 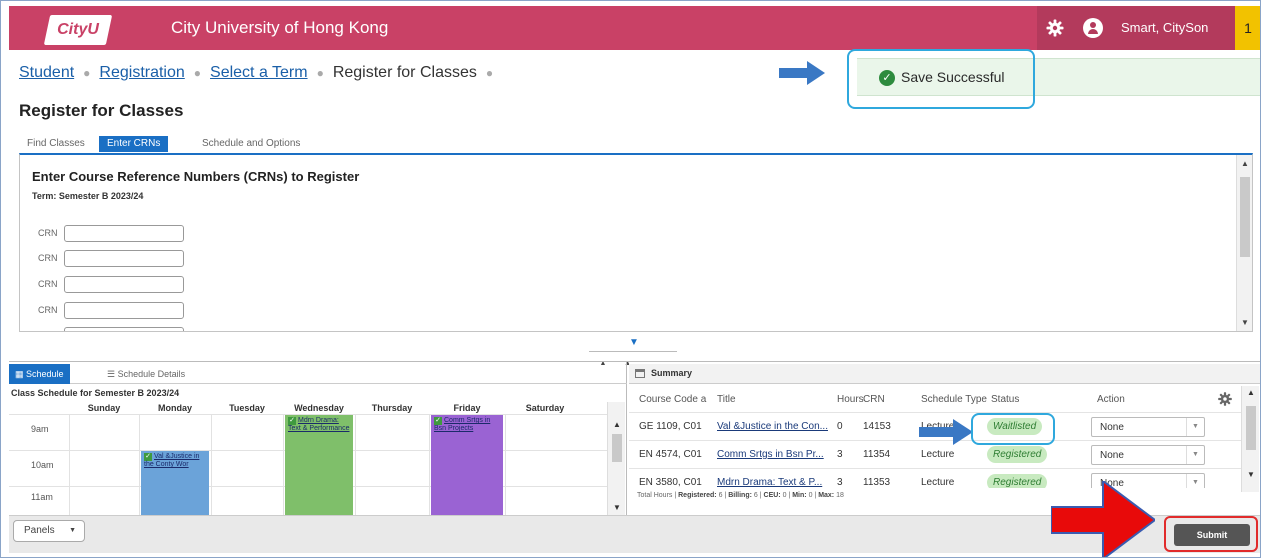 What do you see at coordinates (46, 72) in the screenshot?
I see `breadcrumb-student: Student` at bounding box center [46, 72].